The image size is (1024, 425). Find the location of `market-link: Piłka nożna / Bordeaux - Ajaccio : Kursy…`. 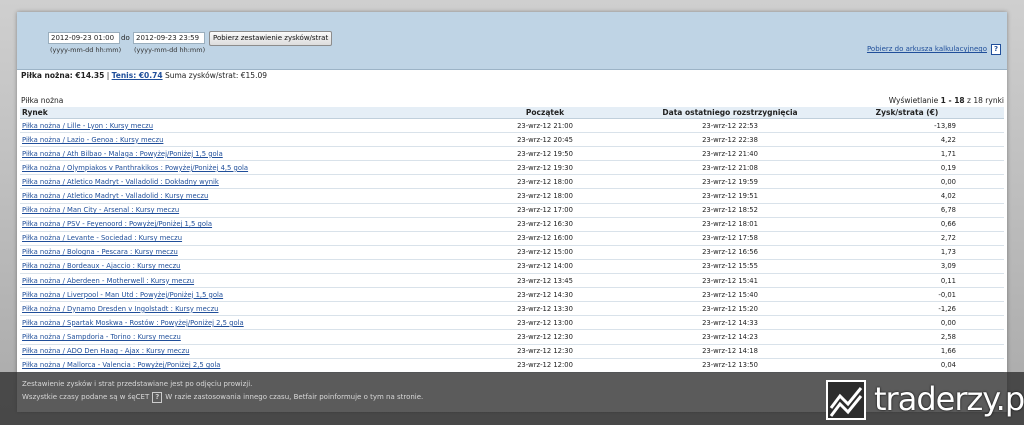

market-link: Piłka nożna / Bordeaux - Ajaccio : Kursy… is located at coordinates (101, 266).